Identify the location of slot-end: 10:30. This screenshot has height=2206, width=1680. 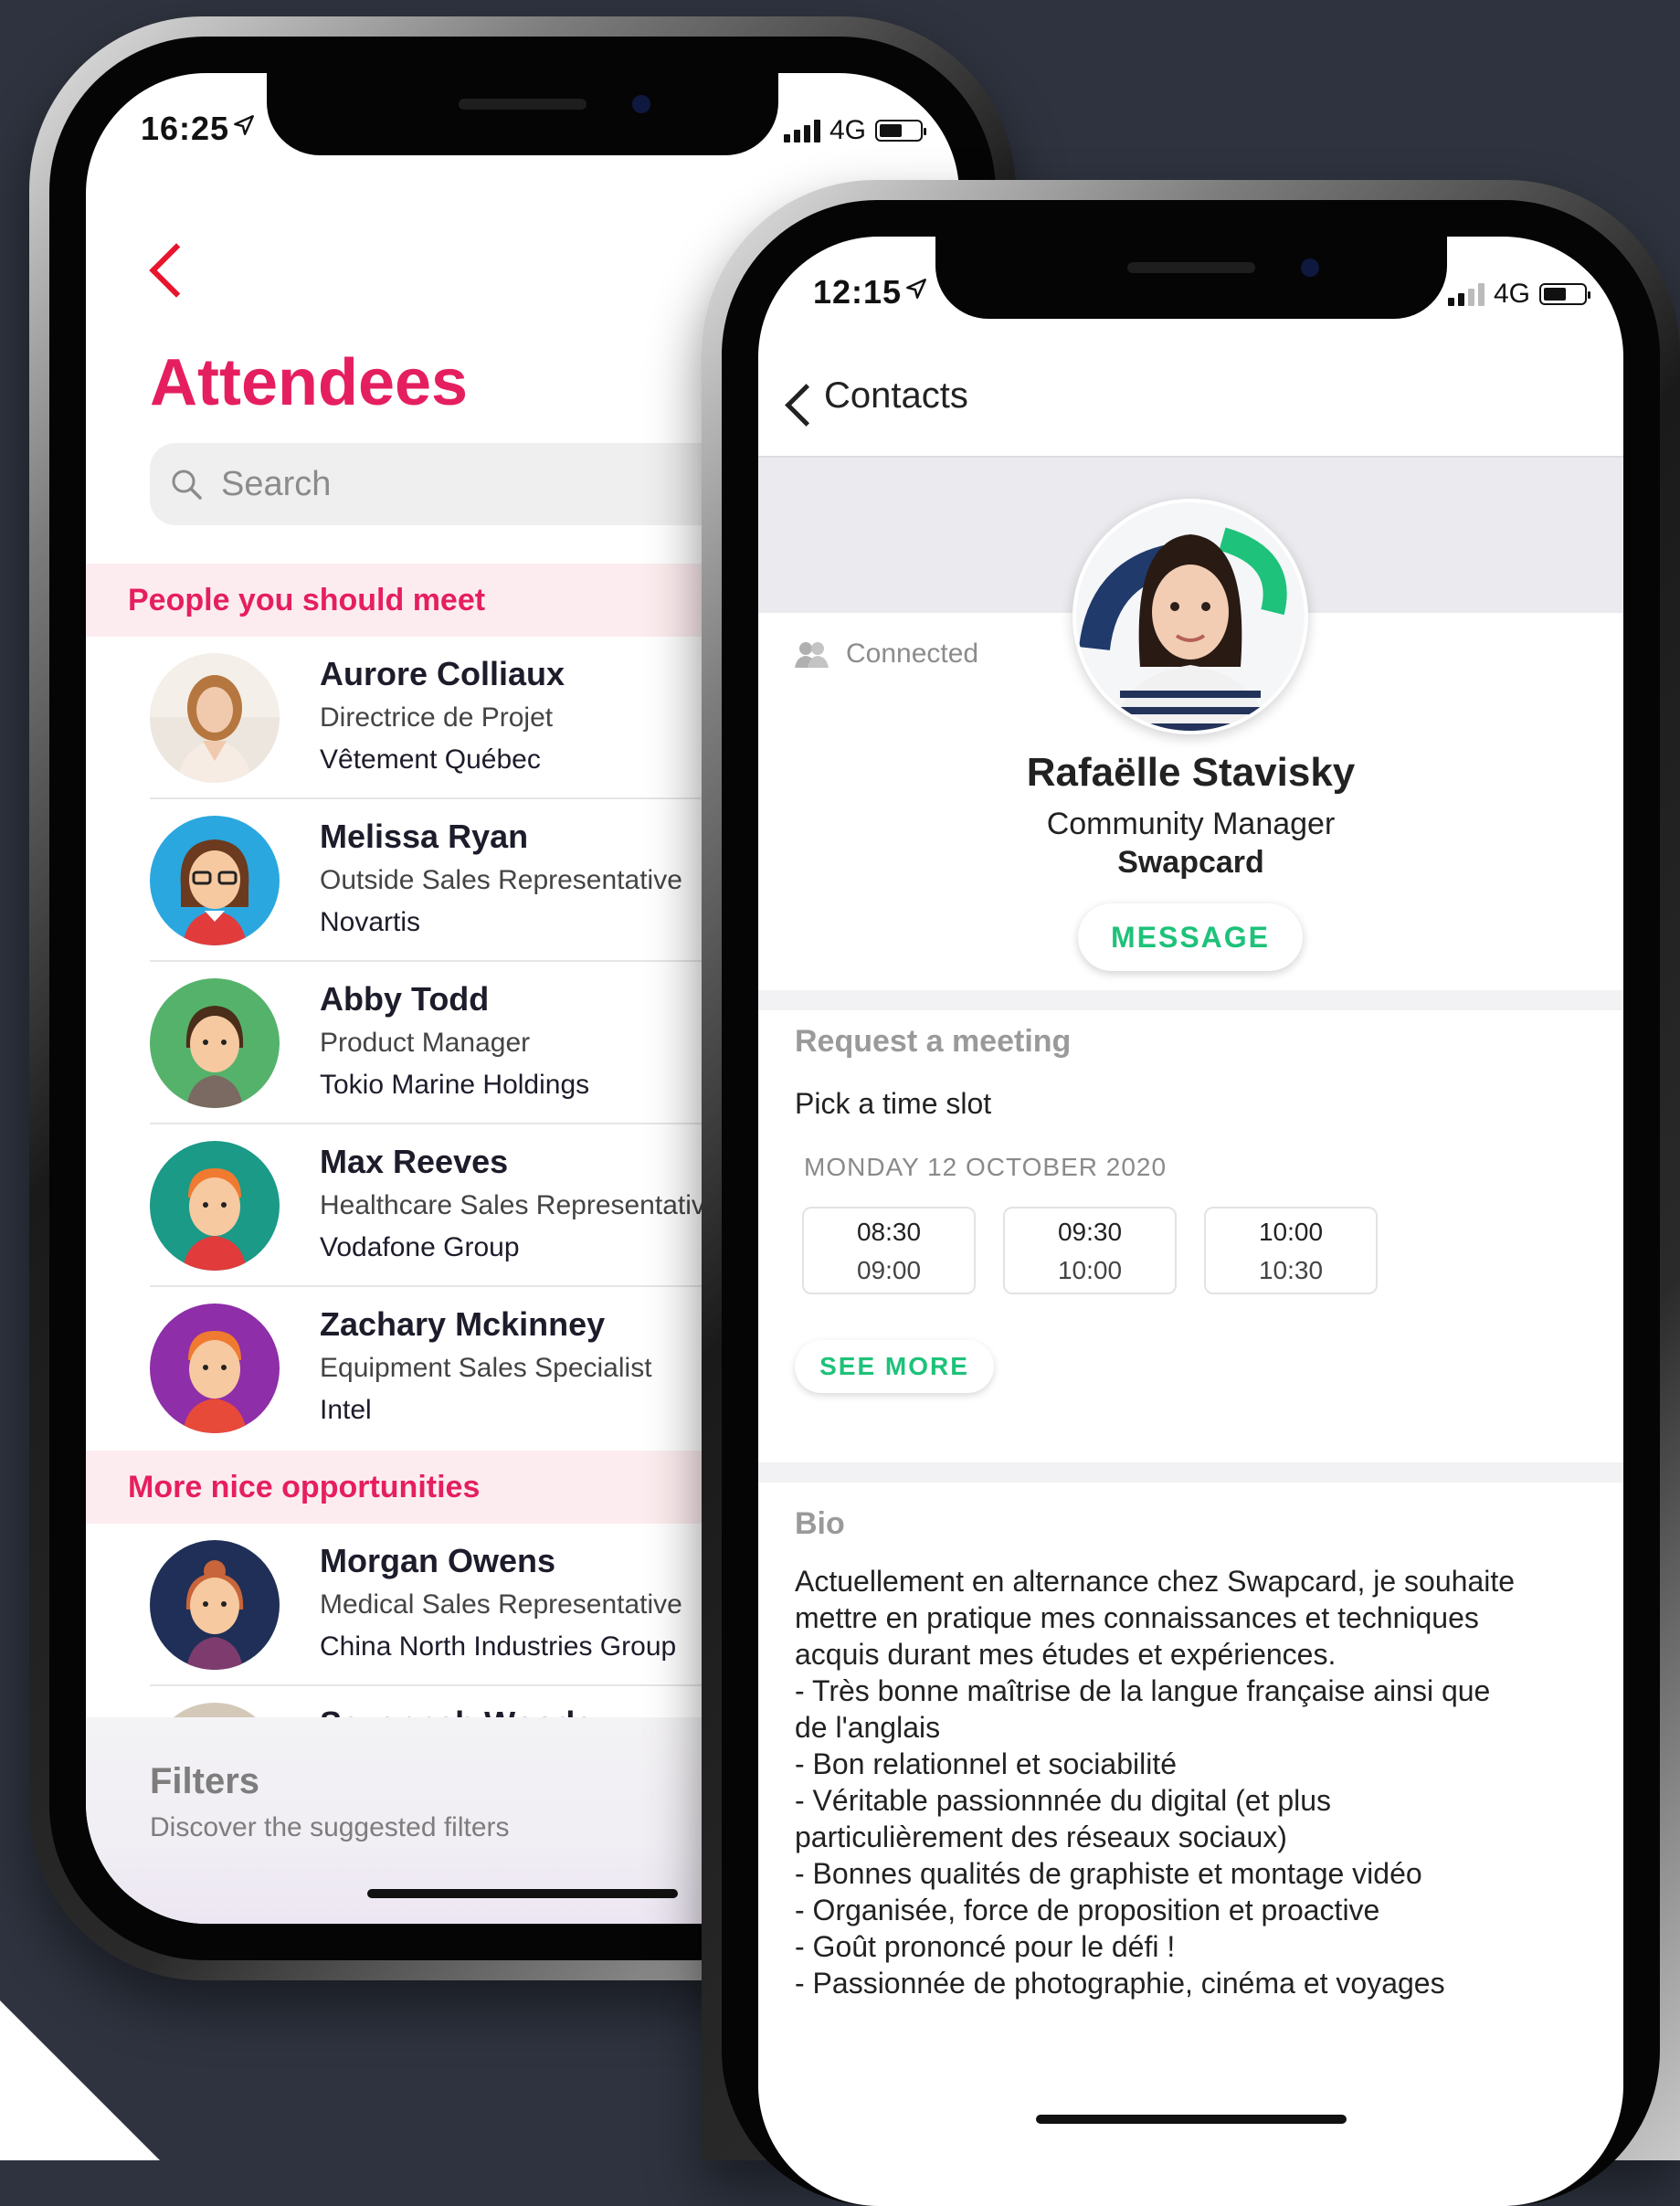
(1291, 1270).